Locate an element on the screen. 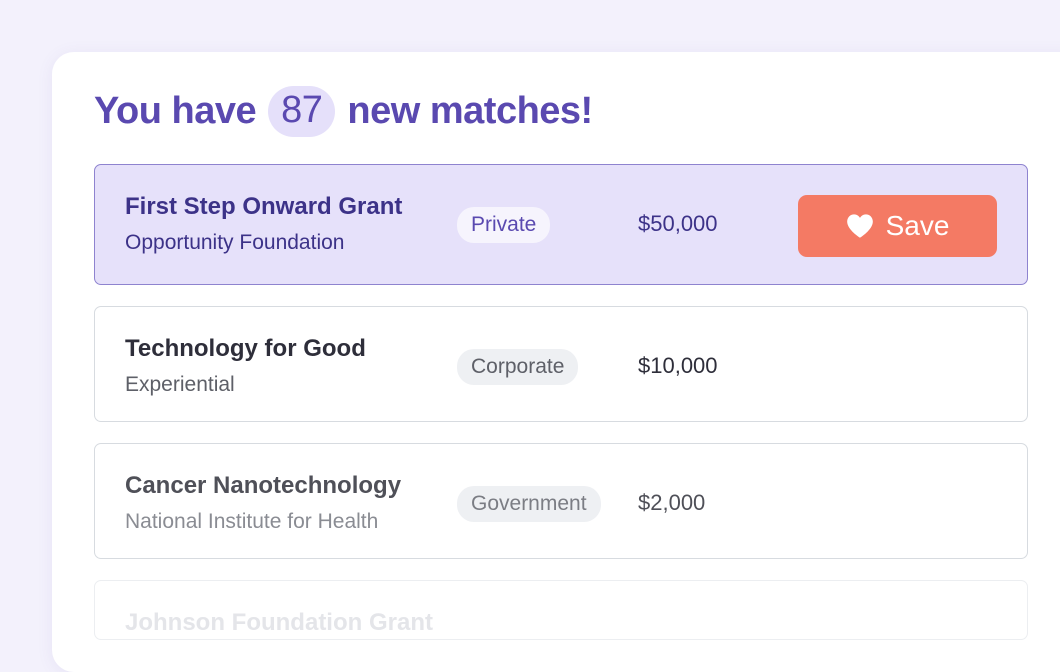 The height and width of the screenshot is (672, 1060). grant-amount: $10,000 is located at coordinates (678, 365).